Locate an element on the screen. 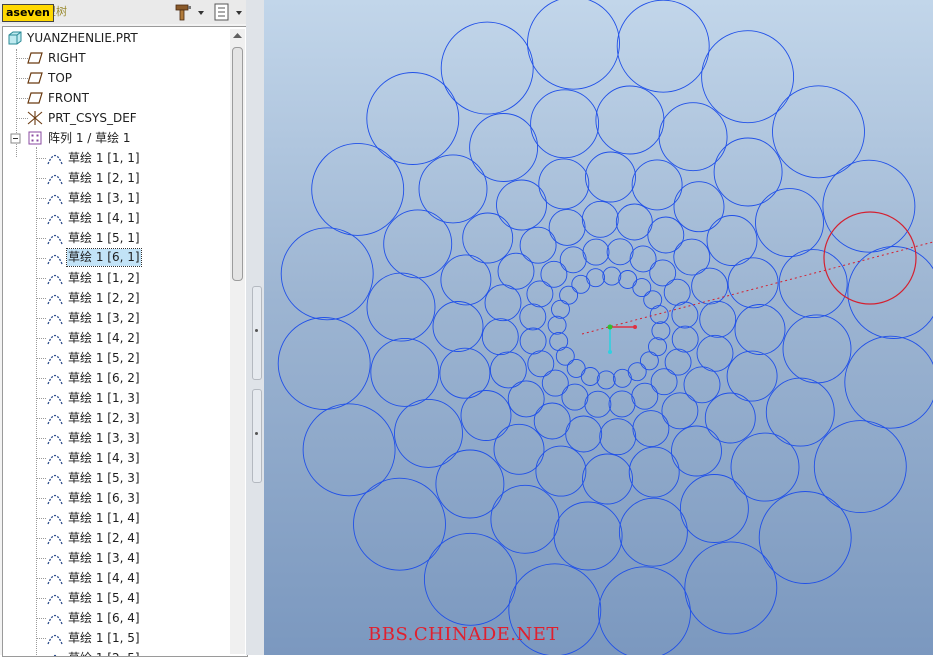 This screenshot has width=933, height=659. settings-menu-button is located at coordinates (189, 12).